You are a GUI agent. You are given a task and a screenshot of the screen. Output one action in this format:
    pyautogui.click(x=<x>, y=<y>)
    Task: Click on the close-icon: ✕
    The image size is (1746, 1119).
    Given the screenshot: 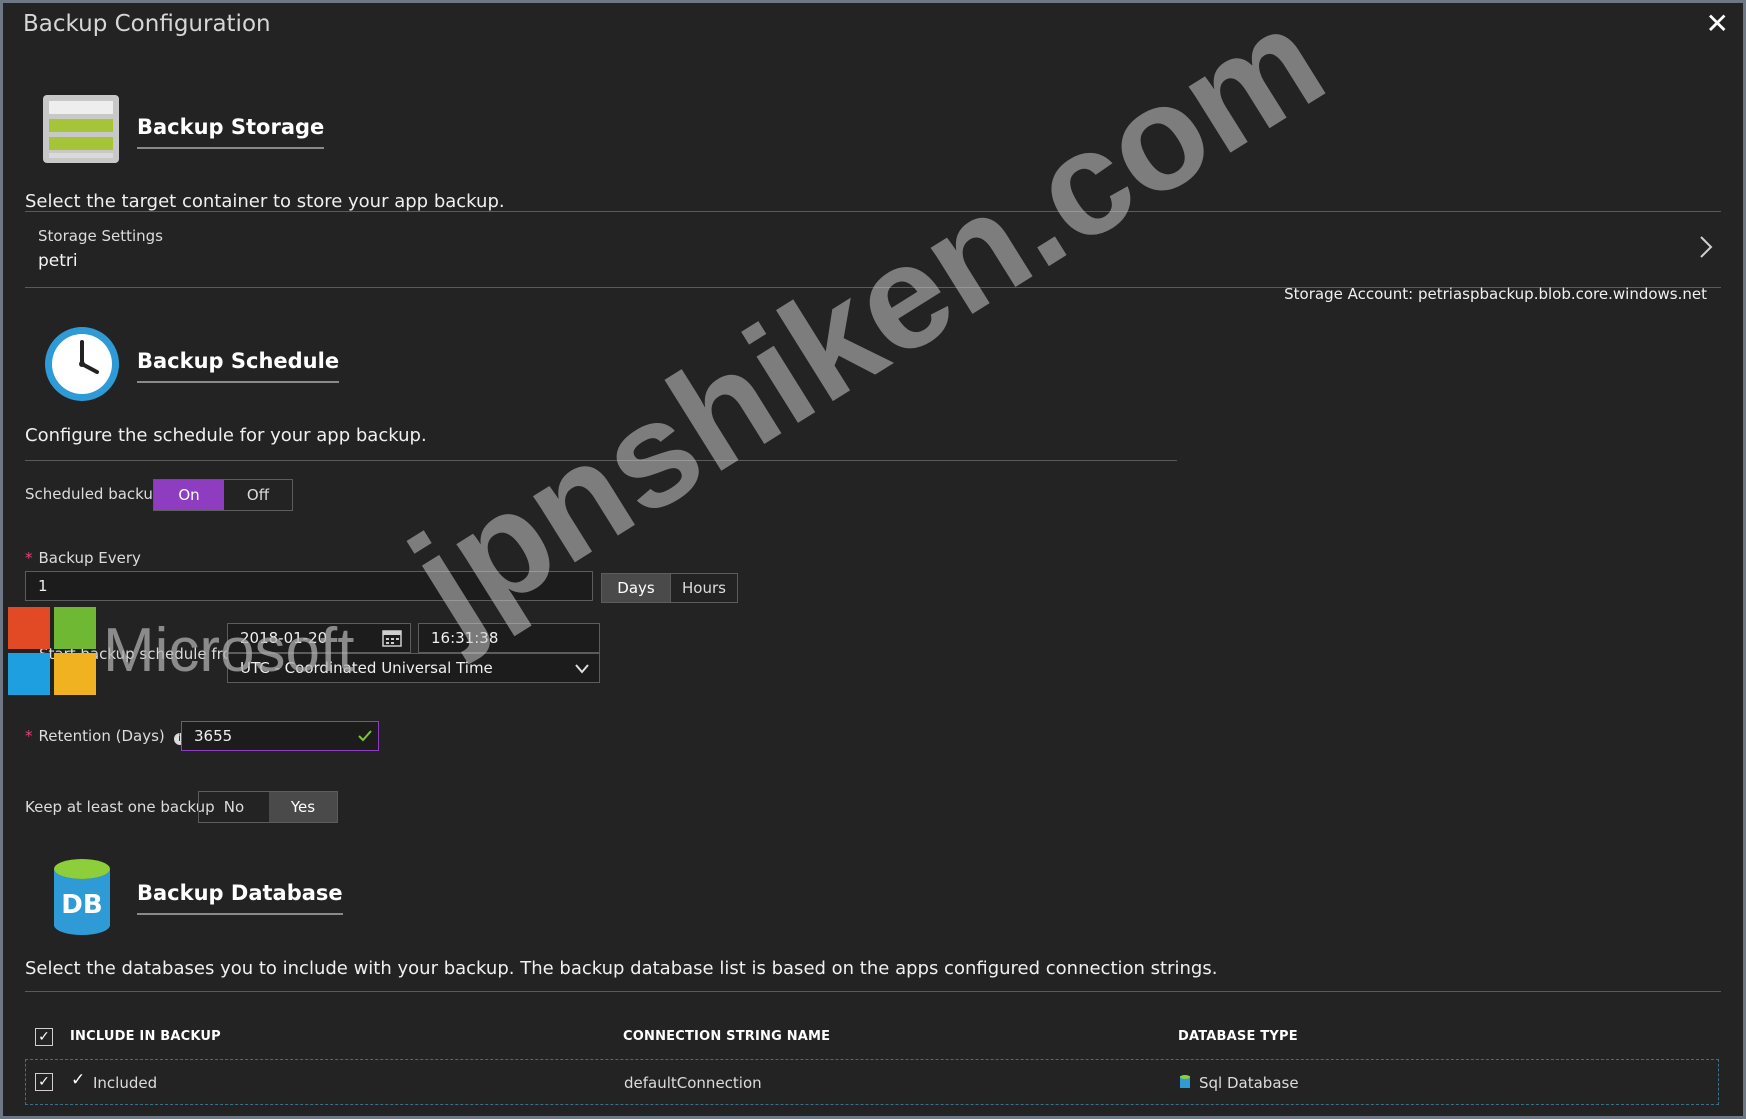 What is the action you would take?
    pyautogui.click(x=1717, y=23)
    